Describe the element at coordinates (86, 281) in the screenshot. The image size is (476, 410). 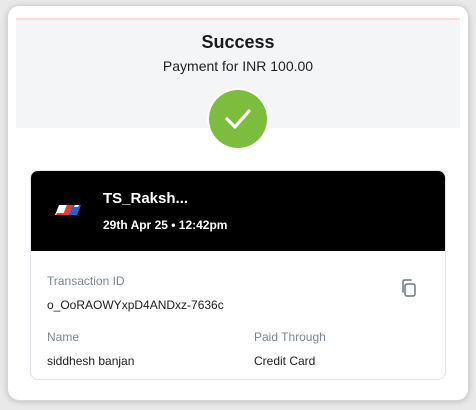
I see `transaction-id-label: Transaction ID` at that location.